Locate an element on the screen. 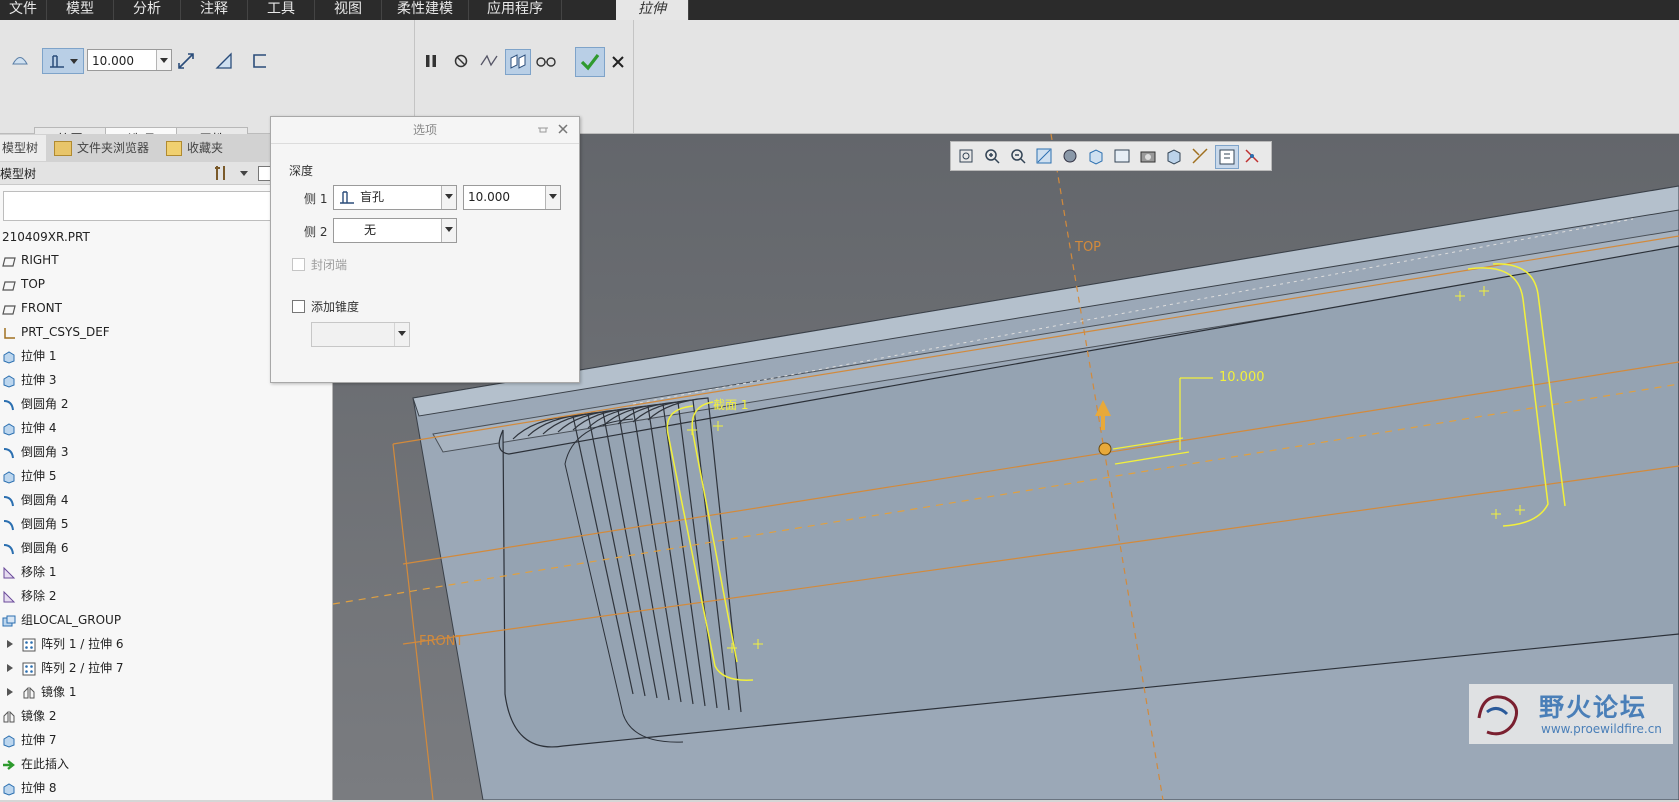  surface-icon is located at coordinates (20, 60).